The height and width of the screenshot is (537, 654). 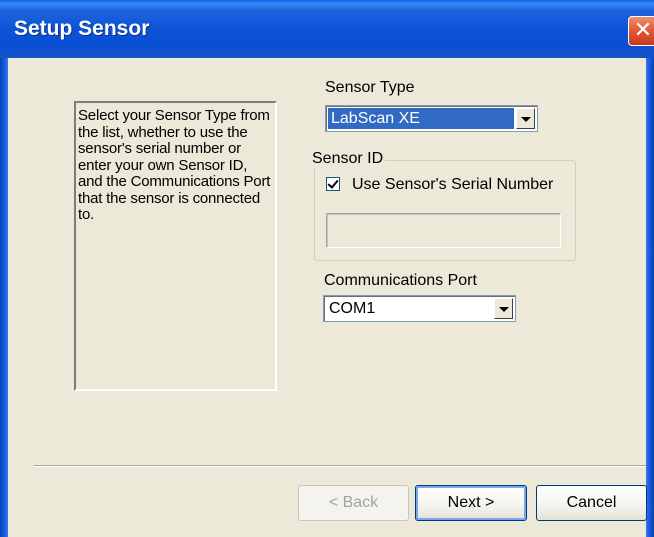 What do you see at coordinates (421, 118) in the screenshot?
I see `sensor-type-value: LabScan XE` at bounding box center [421, 118].